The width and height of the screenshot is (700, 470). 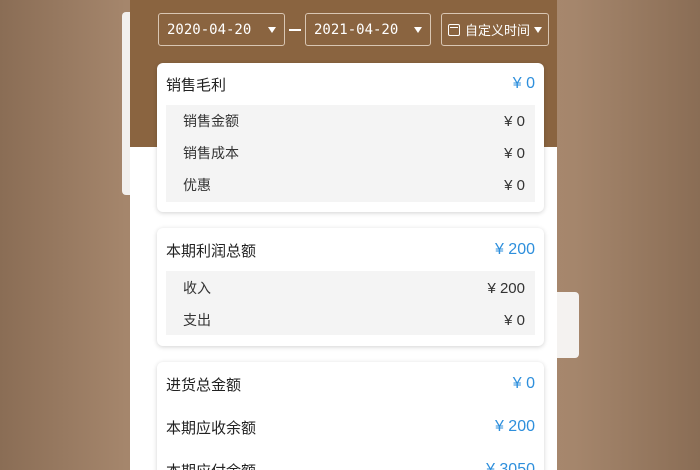 I want to click on time-range-label: 自定义时间, so click(x=498, y=31).